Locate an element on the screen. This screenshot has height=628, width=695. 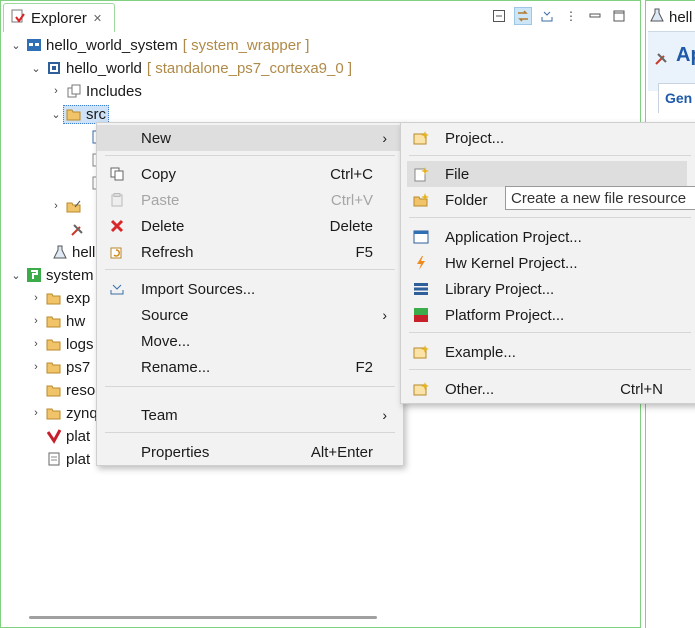
explorer-icon is located at coordinates (18, 18).